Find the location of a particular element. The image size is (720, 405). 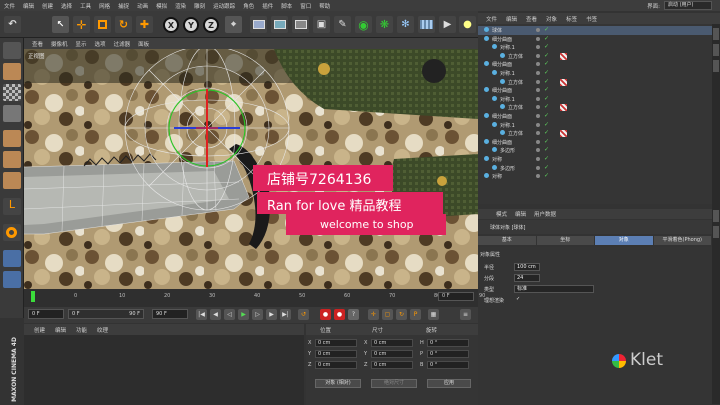

material-menu-item: 创建 is located at coordinates (39, 330).